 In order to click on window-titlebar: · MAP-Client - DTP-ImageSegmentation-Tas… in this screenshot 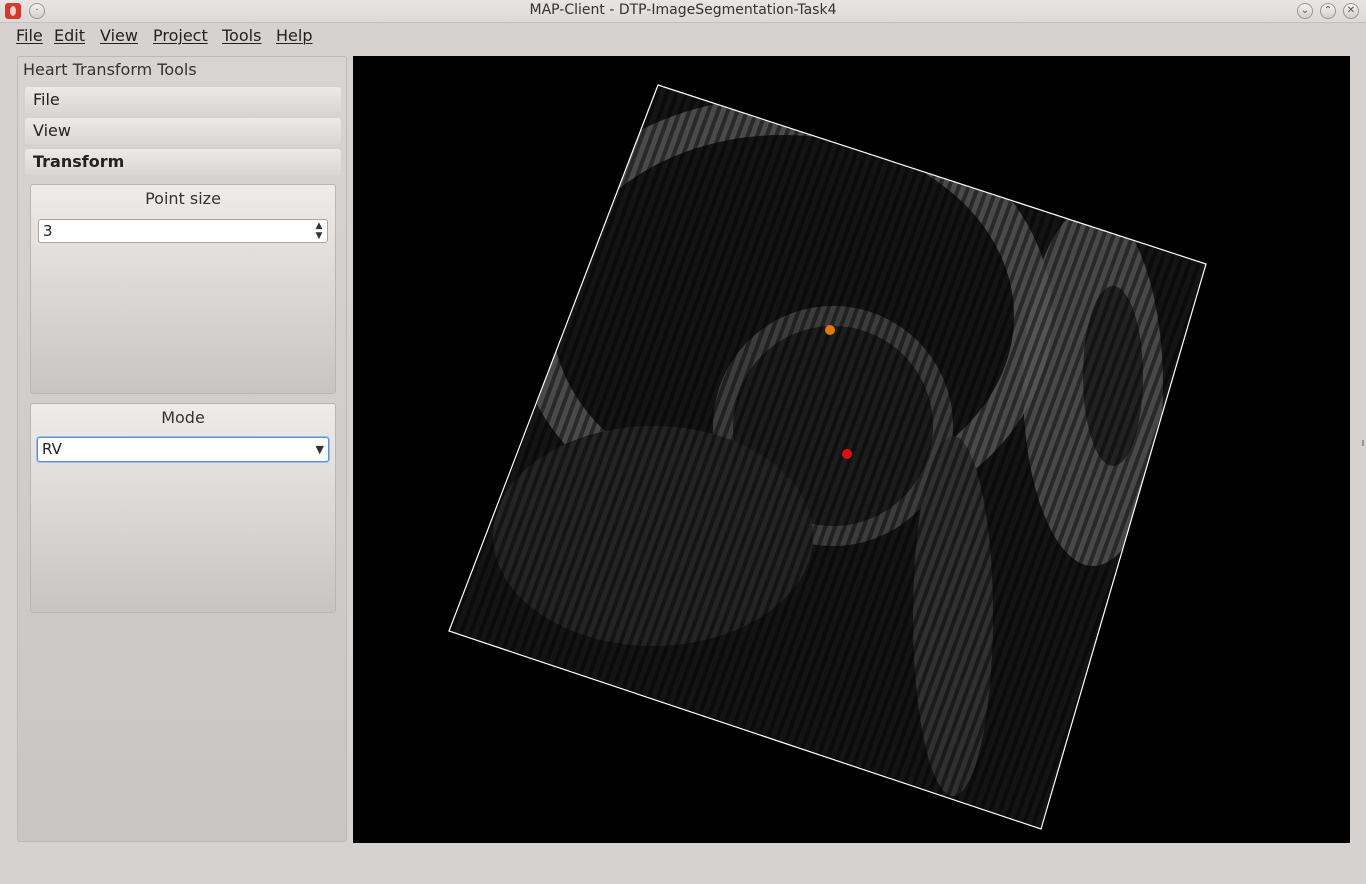, I will do `click(683, 11)`.